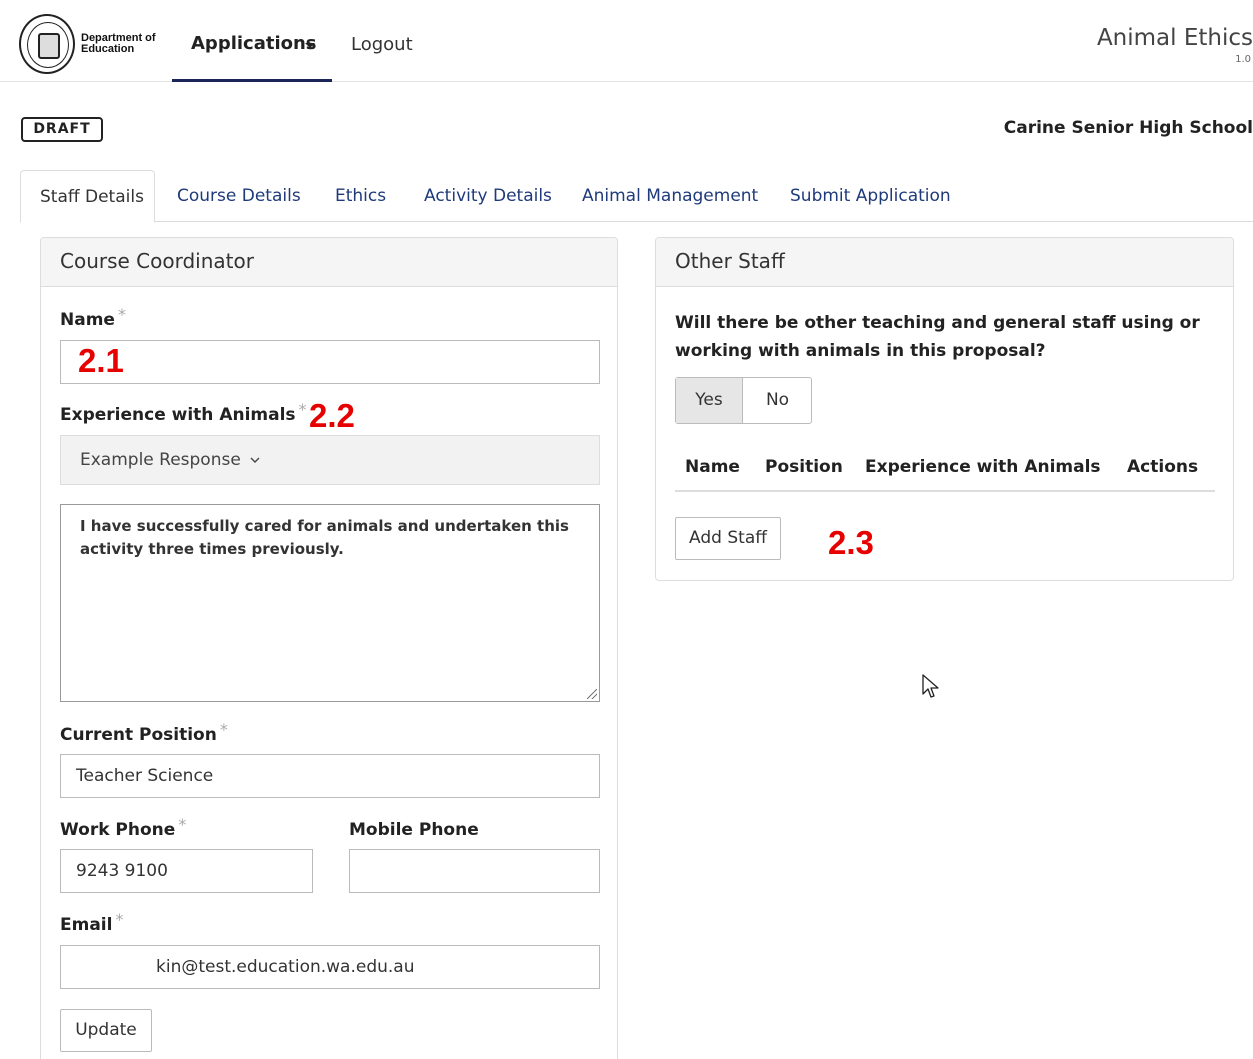 This screenshot has height=1059, width=1253. Describe the element at coordinates (1163, 467) in the screenshot. I see `column-header-actions: Actions` at that location.